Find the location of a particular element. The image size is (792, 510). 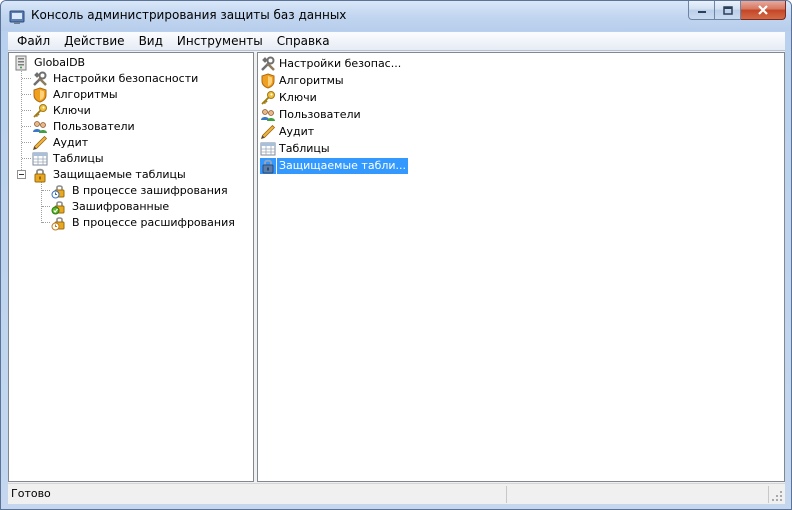

collapse-toggle is located at coordinates (21, 174).